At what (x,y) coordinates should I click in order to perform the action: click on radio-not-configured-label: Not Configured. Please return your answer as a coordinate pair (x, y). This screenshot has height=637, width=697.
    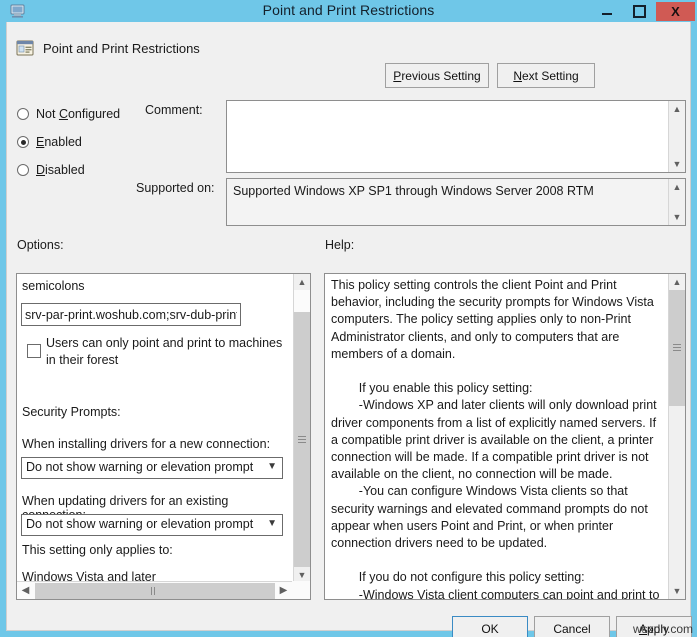
    Looking at the image, I should click on (78, 114).